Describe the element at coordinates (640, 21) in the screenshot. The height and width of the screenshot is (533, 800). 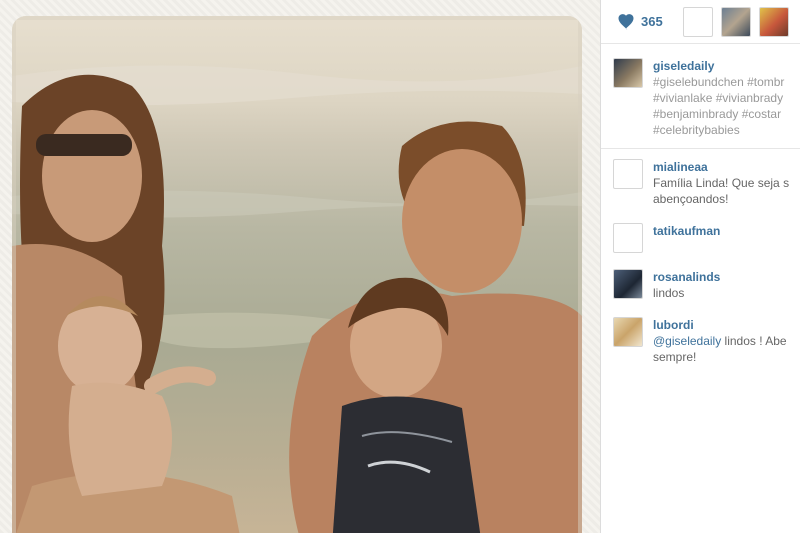
I see `like-button: 365` at that location.